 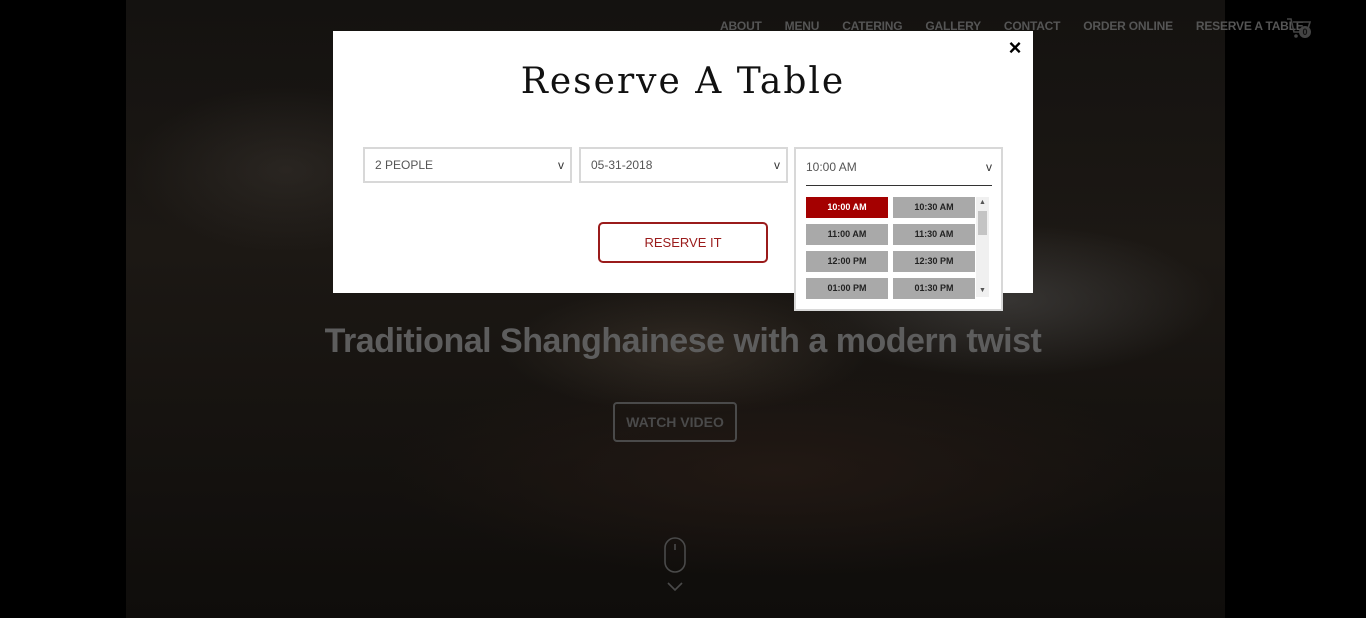 What do you see at coordinates (847, 234) in the screenshot?
I see `time-slot: 11:00 AM` at bounding box center [847, 234].